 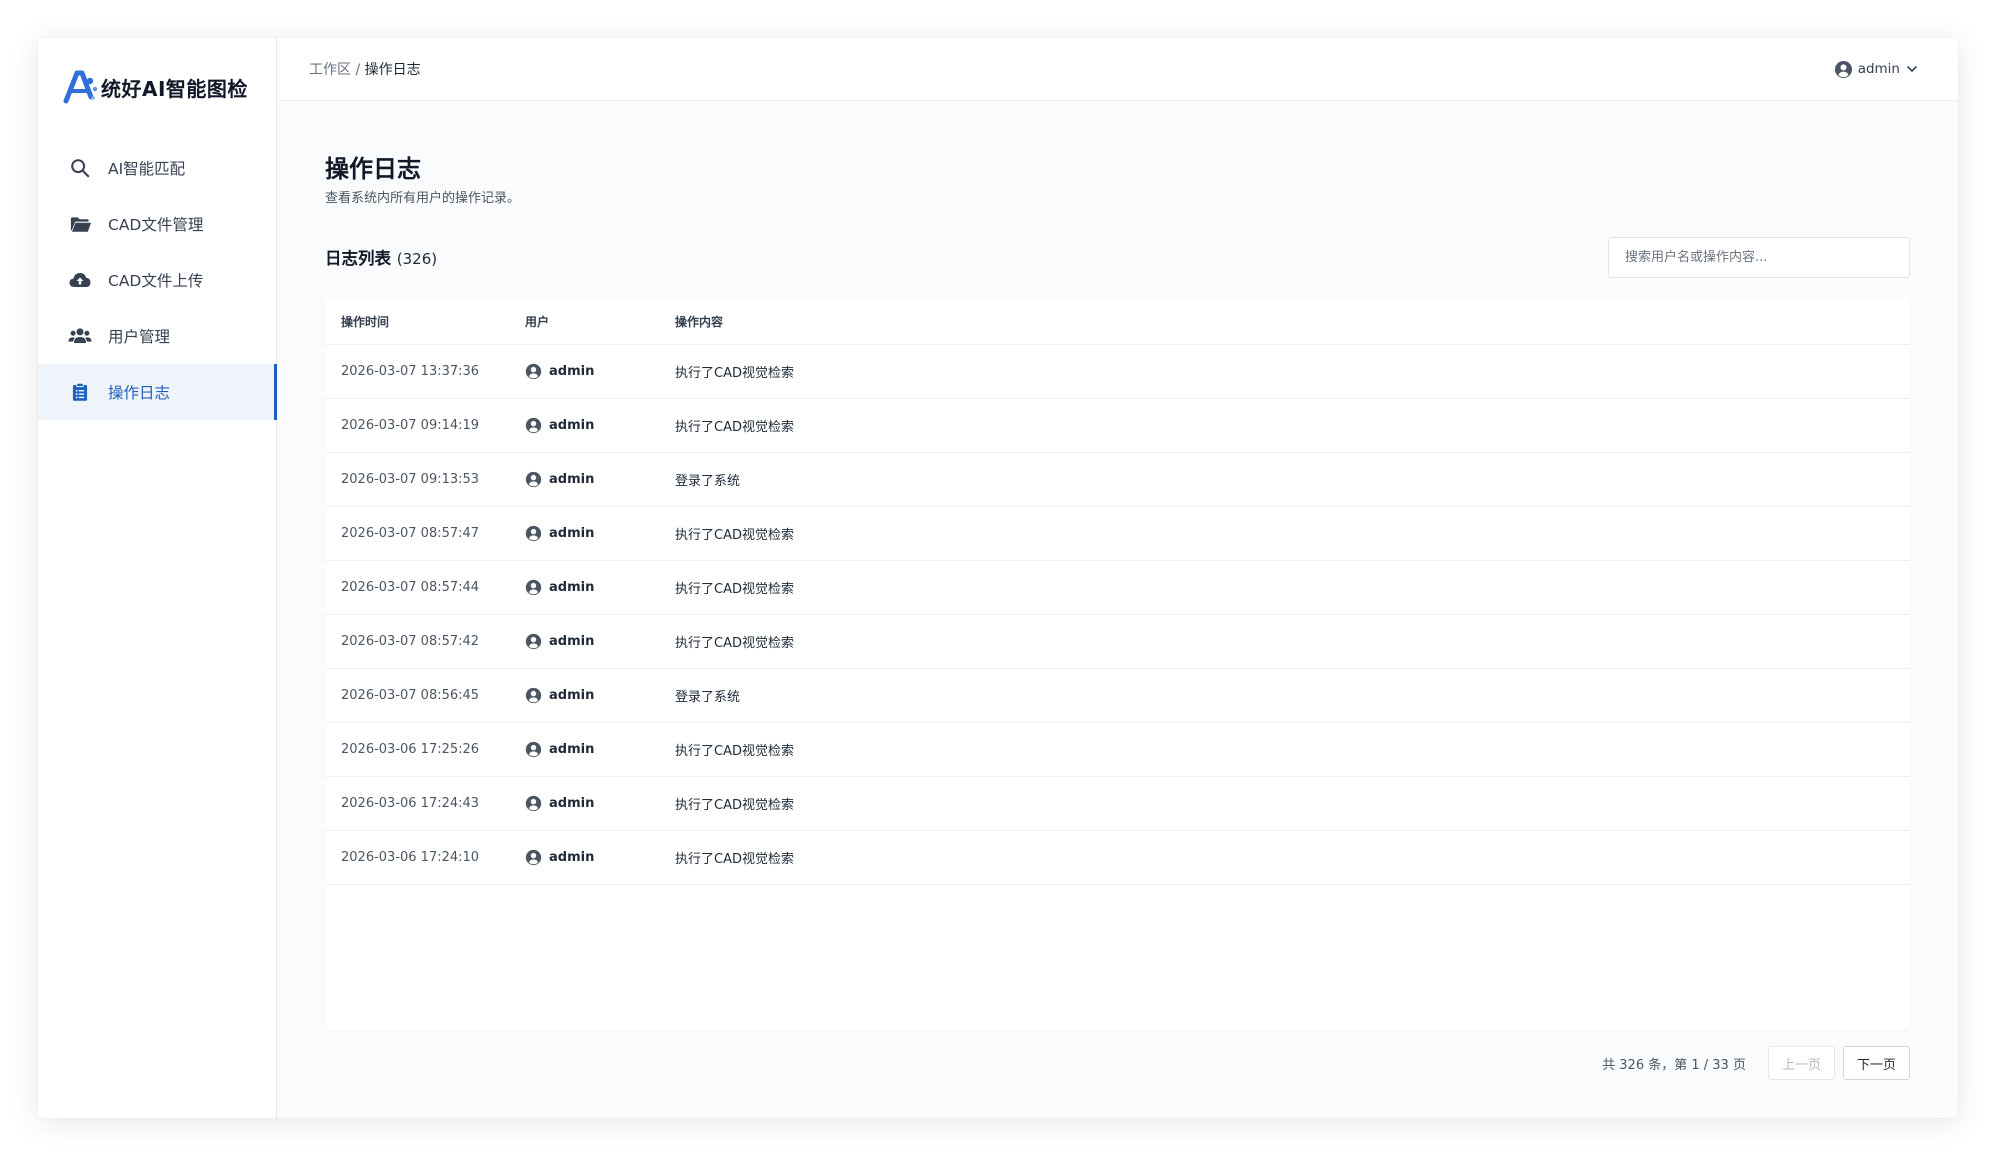 I want to click on sidebar-item-users: 用户管理, so click(x=157, y=336).